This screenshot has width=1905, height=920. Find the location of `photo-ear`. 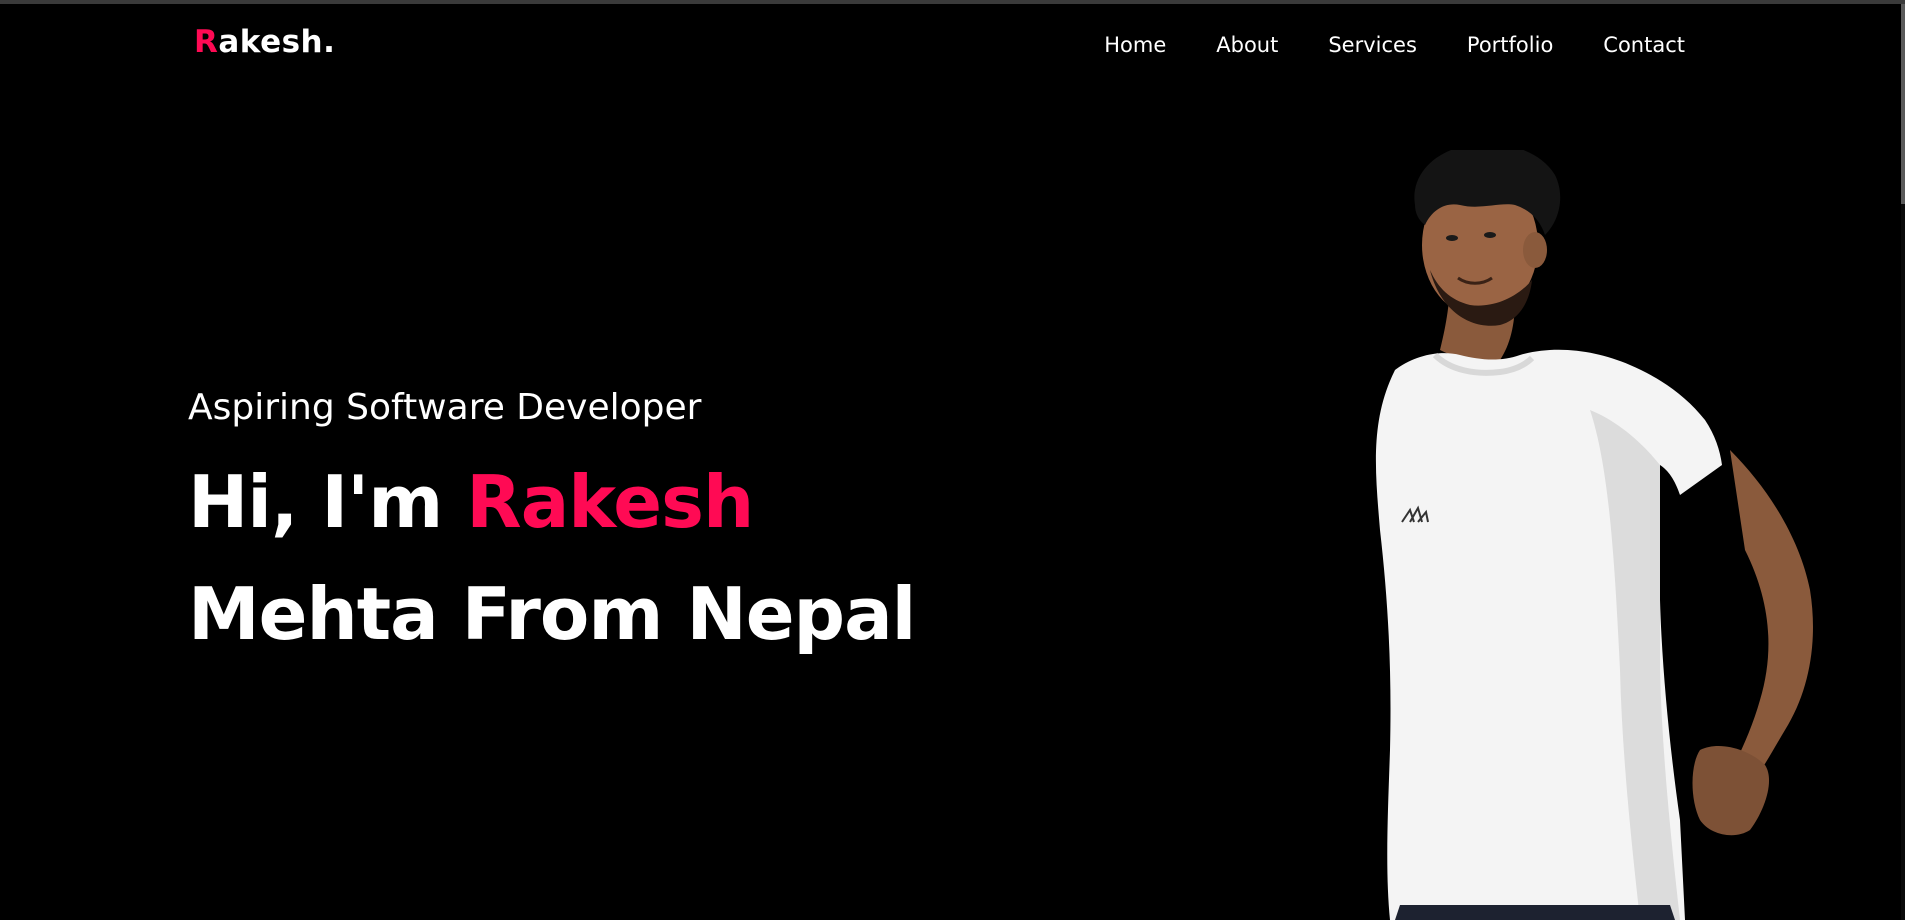

photo-ear is located at coordinates (1535, 250).